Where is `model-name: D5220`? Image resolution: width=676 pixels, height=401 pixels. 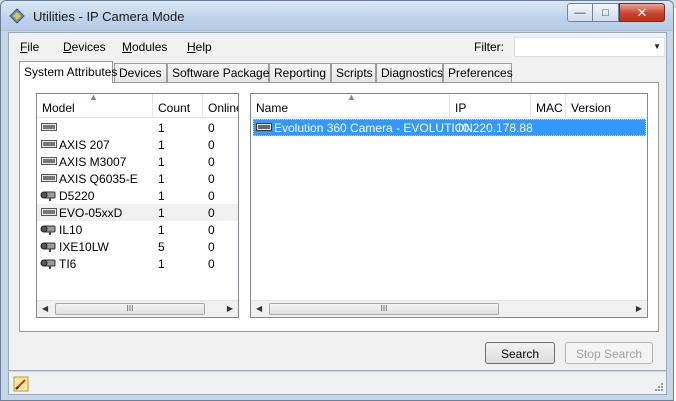
model-name: D5220 is located at coordinates (77, 196).